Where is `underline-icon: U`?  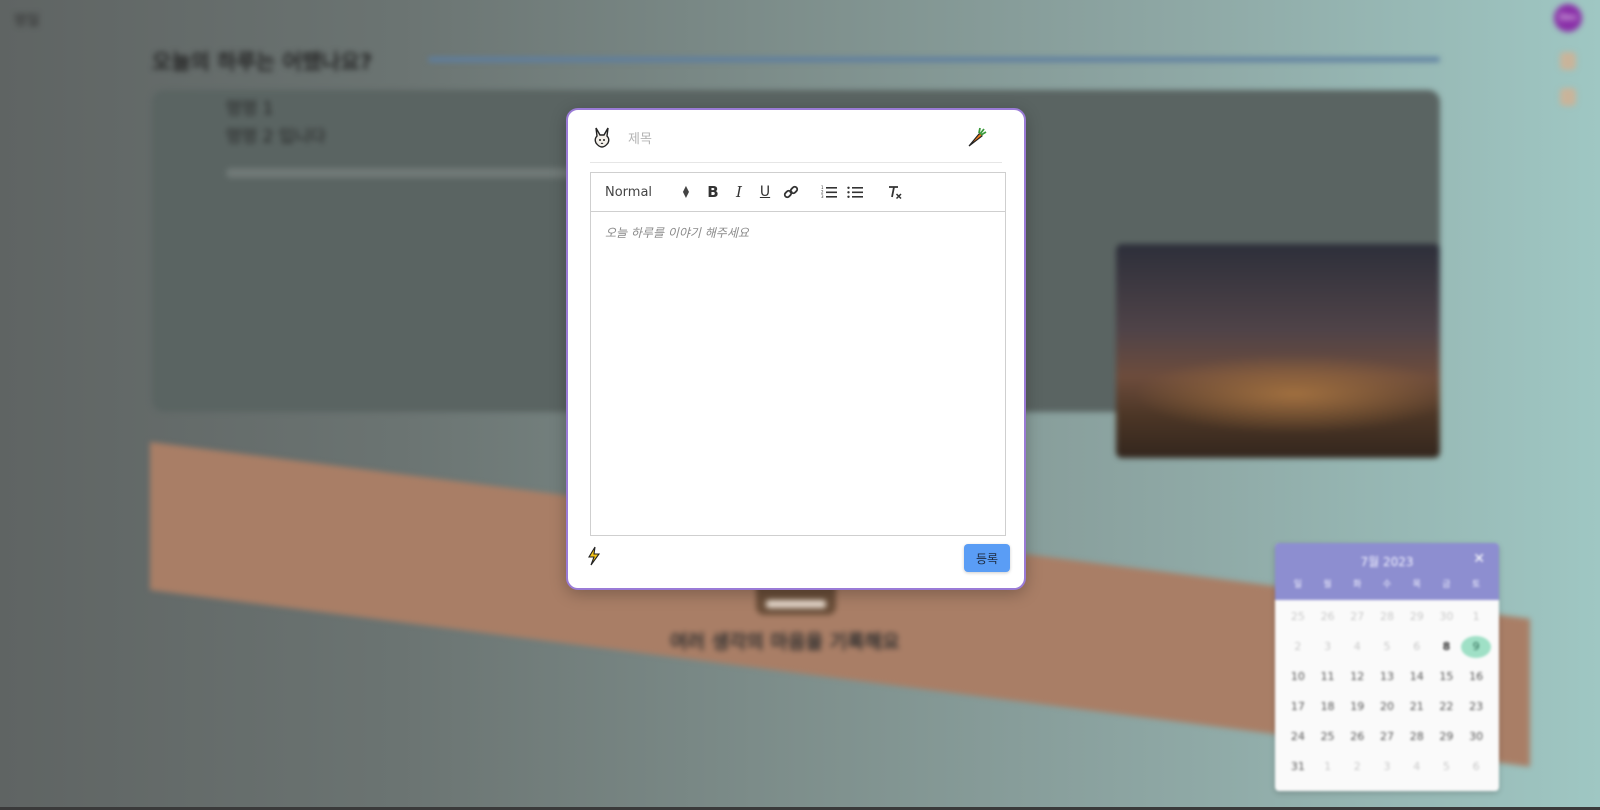 underline-icon: U is located at coordinates (765, 192).